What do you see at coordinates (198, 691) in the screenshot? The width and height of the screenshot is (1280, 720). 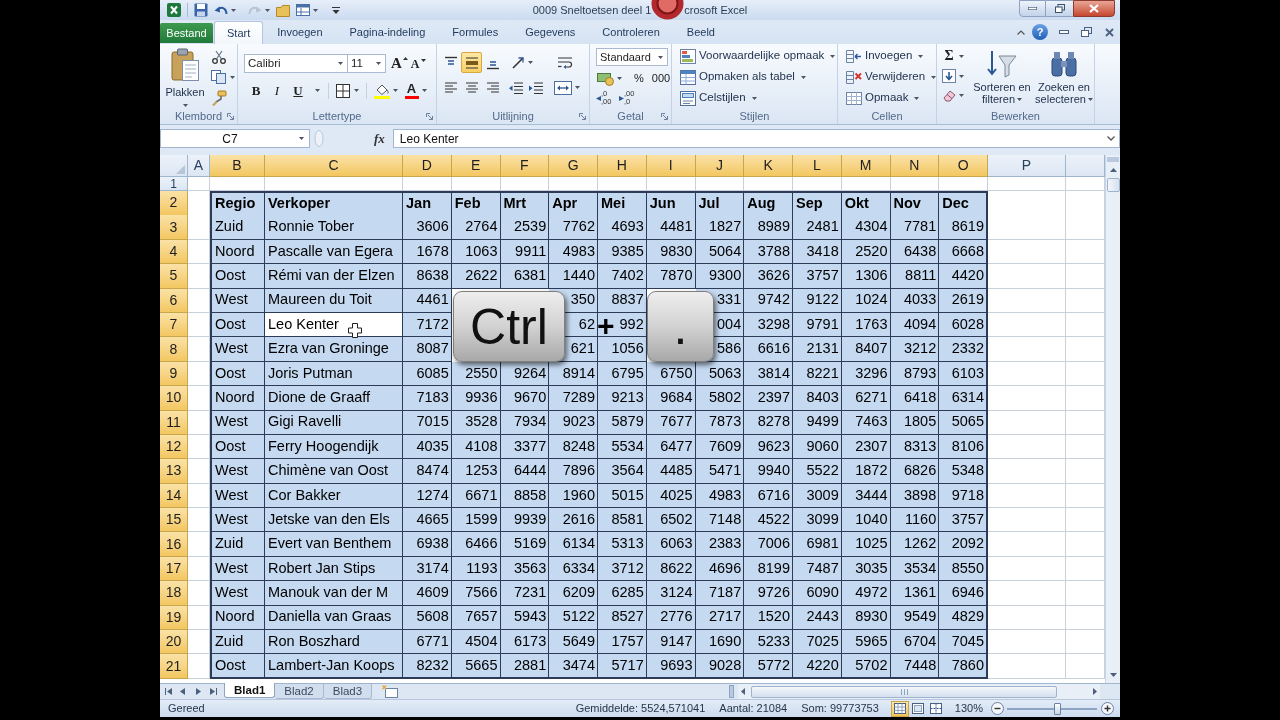 I see `next-sheet-icon` at bounding box center [198, 691].